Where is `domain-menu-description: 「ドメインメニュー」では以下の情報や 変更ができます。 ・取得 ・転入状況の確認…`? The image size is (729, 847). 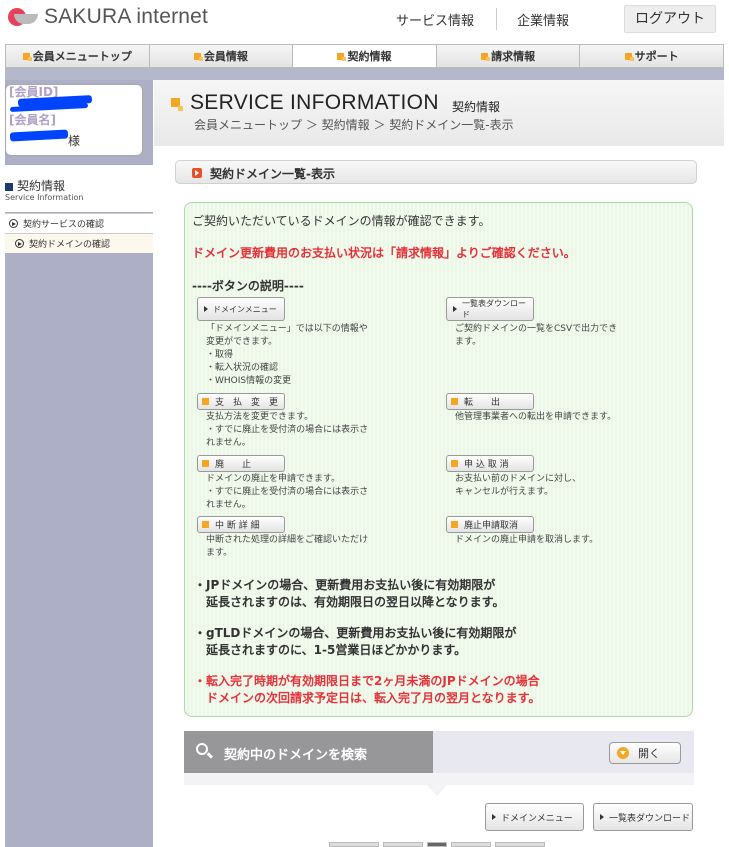 domain-menu-description: 「ドメインメニュー」では以下の情報や 変更ができます。 ・取得 ・転入状況の確認… is located at coordinates (287, 355).